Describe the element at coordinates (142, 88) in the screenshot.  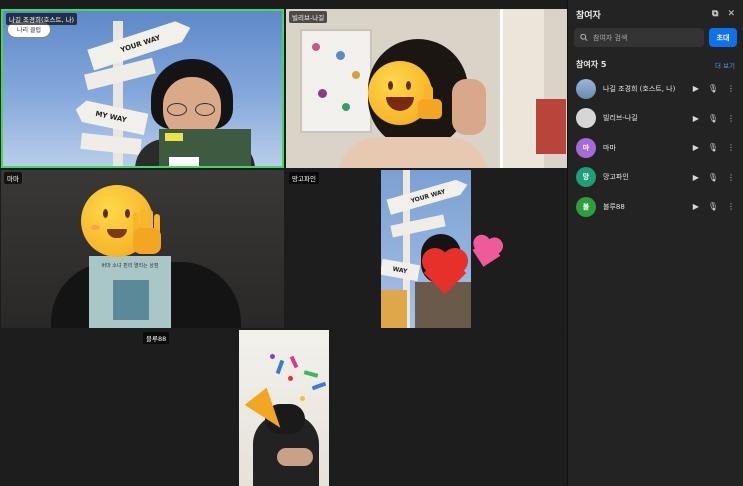
I see `video-tile-host: 나길 조경희(호스트, 나) 나리 클럽 YOUR WAY MY WAY` at that location.